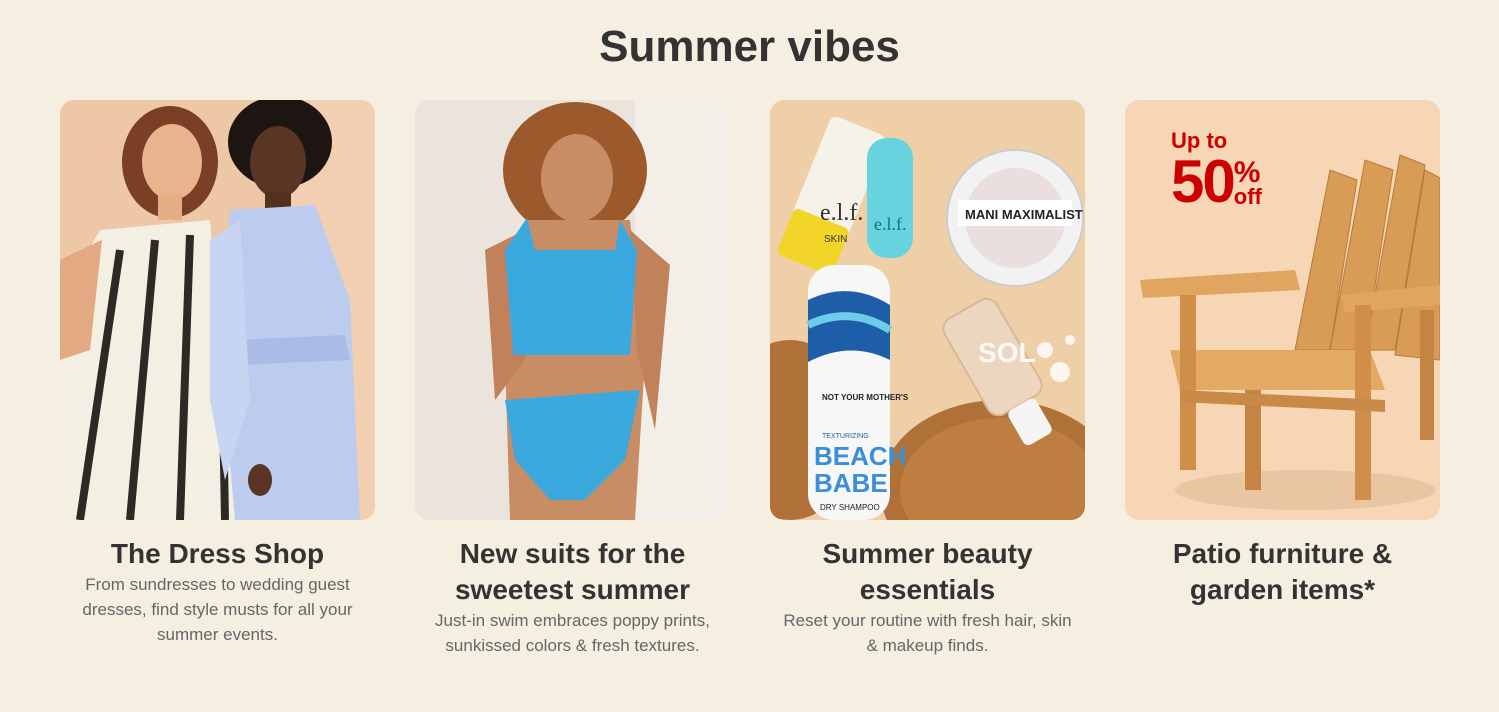 The height and width of the screenshot is (712, 1499). Describe the element at coordinates (850, 507) in the screenshot. I see `spray-sub-label: DRY SHAMPOO` at that location.